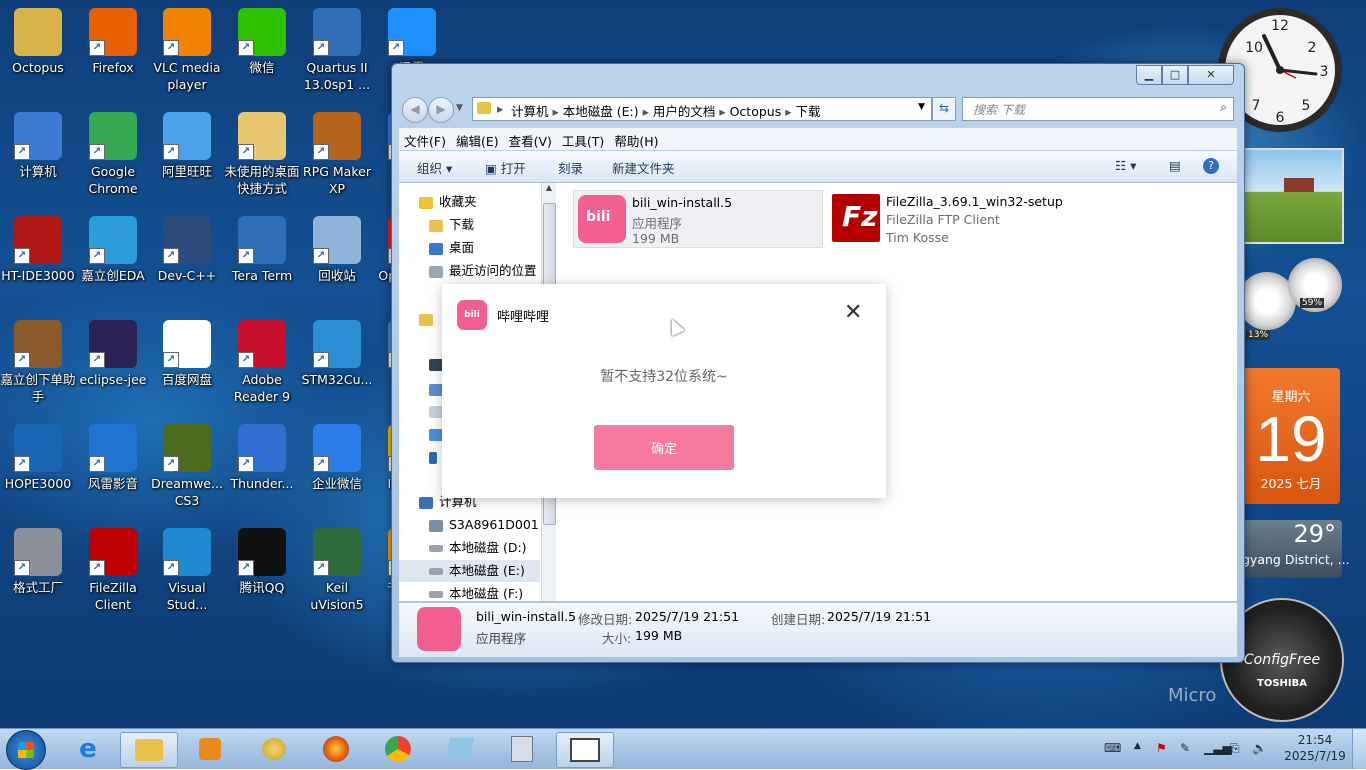 The width and height of the screenshot is (1366, 770). Describe the element at coordinates (113, 574) in the screenshot. I see `desktop-icon-filezilla: ↗ FileZilla Client` at that location.